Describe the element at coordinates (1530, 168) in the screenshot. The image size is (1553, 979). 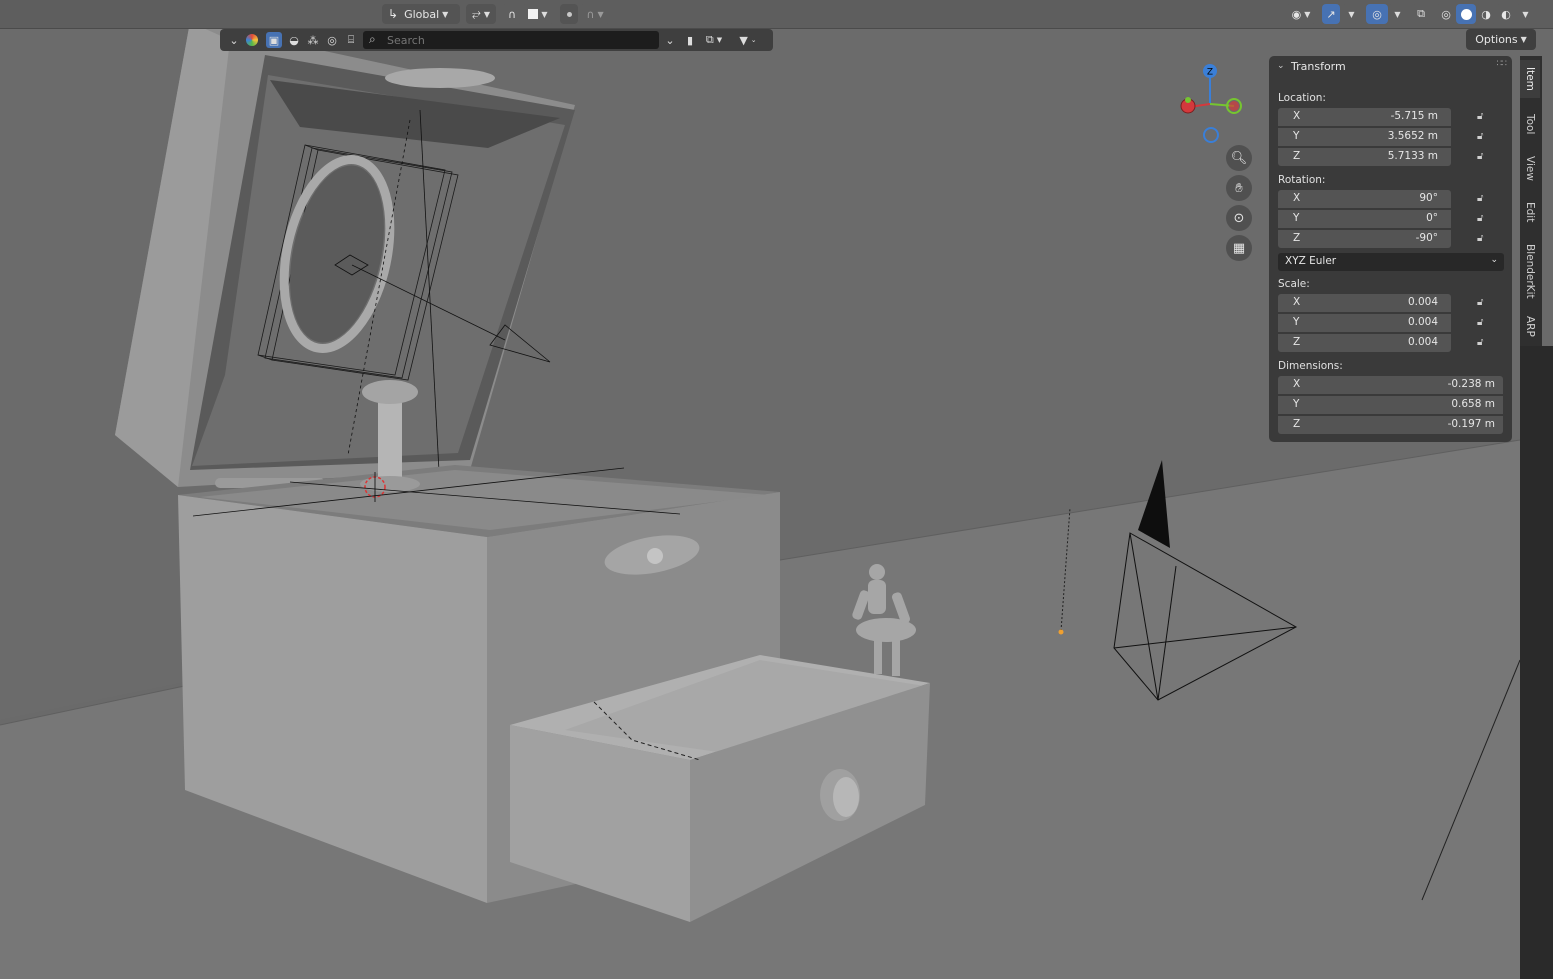
I see `tab-view: View` at that location.